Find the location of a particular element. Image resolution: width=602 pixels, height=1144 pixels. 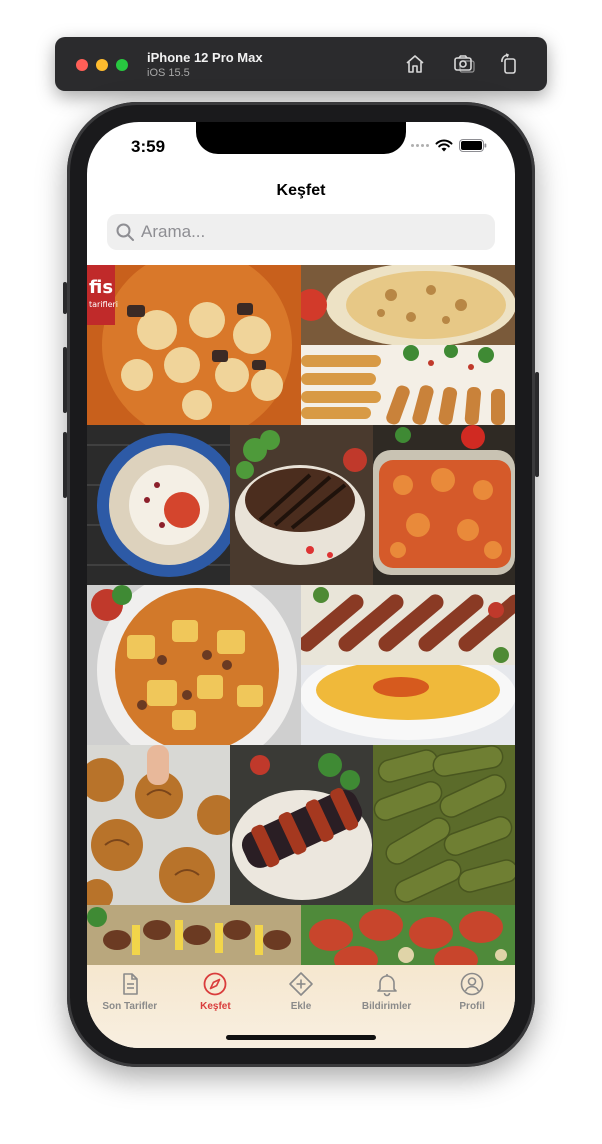

tab-son-tarifler: Son Tarifler is located at coordinates (130, 1006).